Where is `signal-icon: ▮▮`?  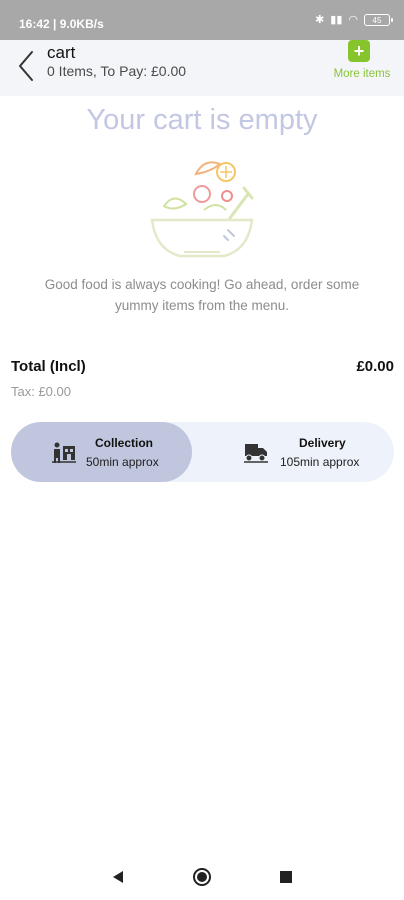 signal-icon: ▮▮ is located at coordinates (336, 19).